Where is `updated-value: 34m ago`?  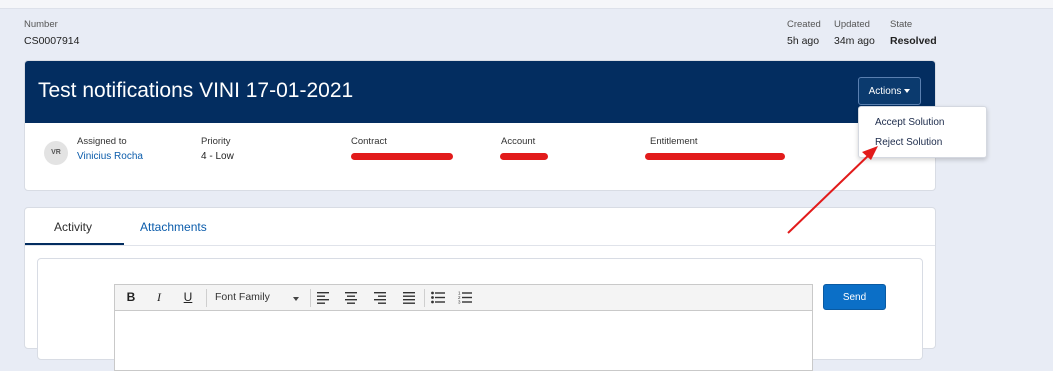
updated-value: 34m ago is located at coordinates (854, 41).